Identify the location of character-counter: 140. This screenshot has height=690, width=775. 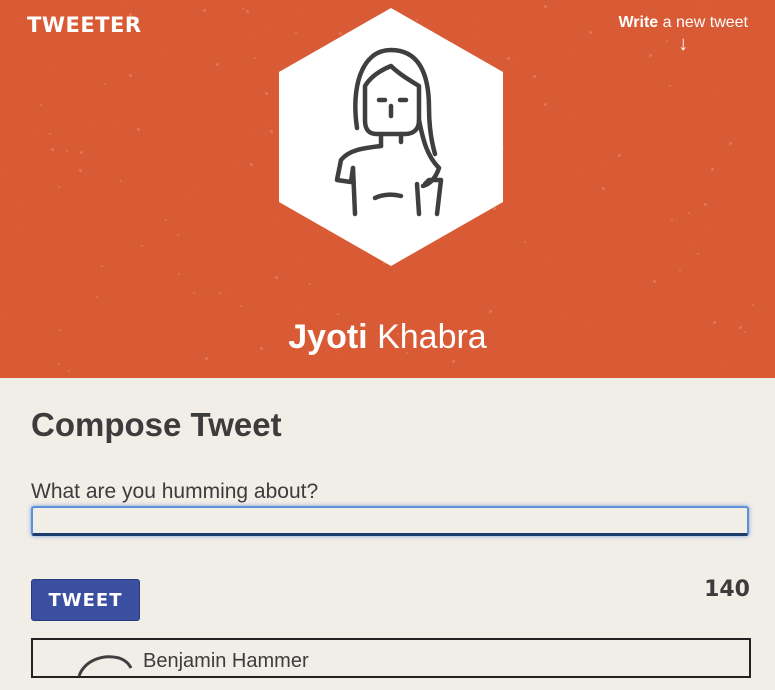
(727, 589).